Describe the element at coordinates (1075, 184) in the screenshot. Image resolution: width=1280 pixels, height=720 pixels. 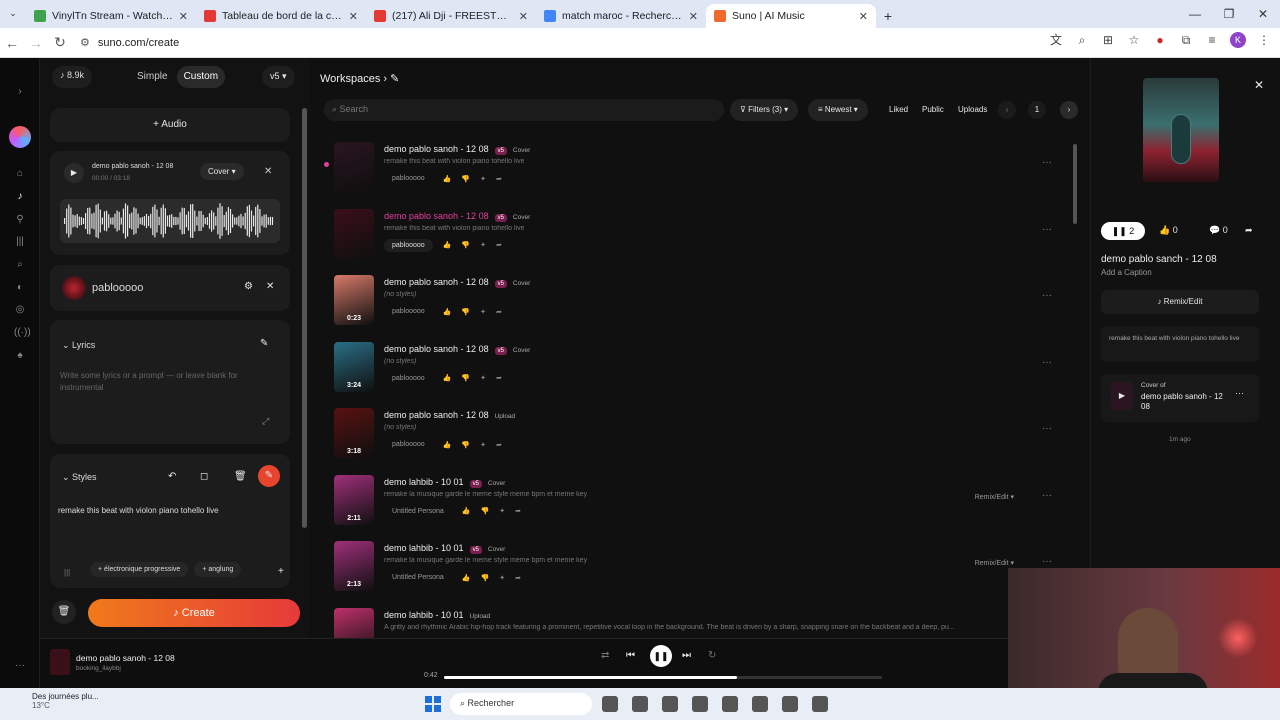
I see `scrollbar-mid` at that location.